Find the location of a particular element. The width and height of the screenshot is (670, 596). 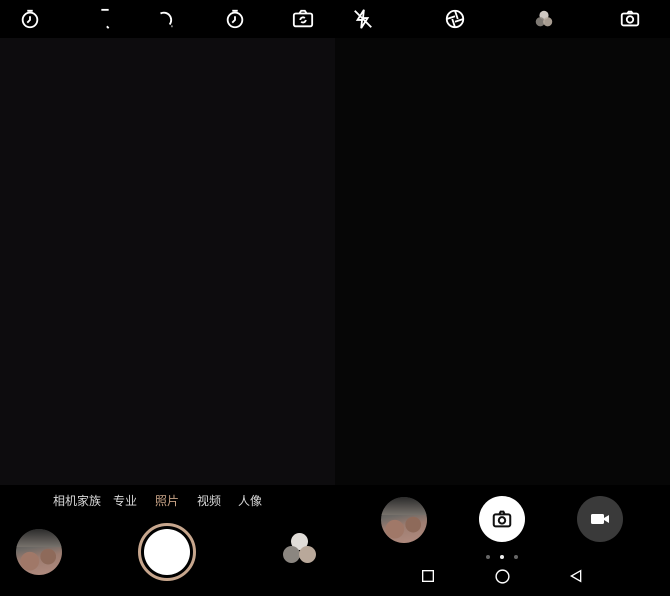

pager-dot-active is located at coordinates (502, 557).